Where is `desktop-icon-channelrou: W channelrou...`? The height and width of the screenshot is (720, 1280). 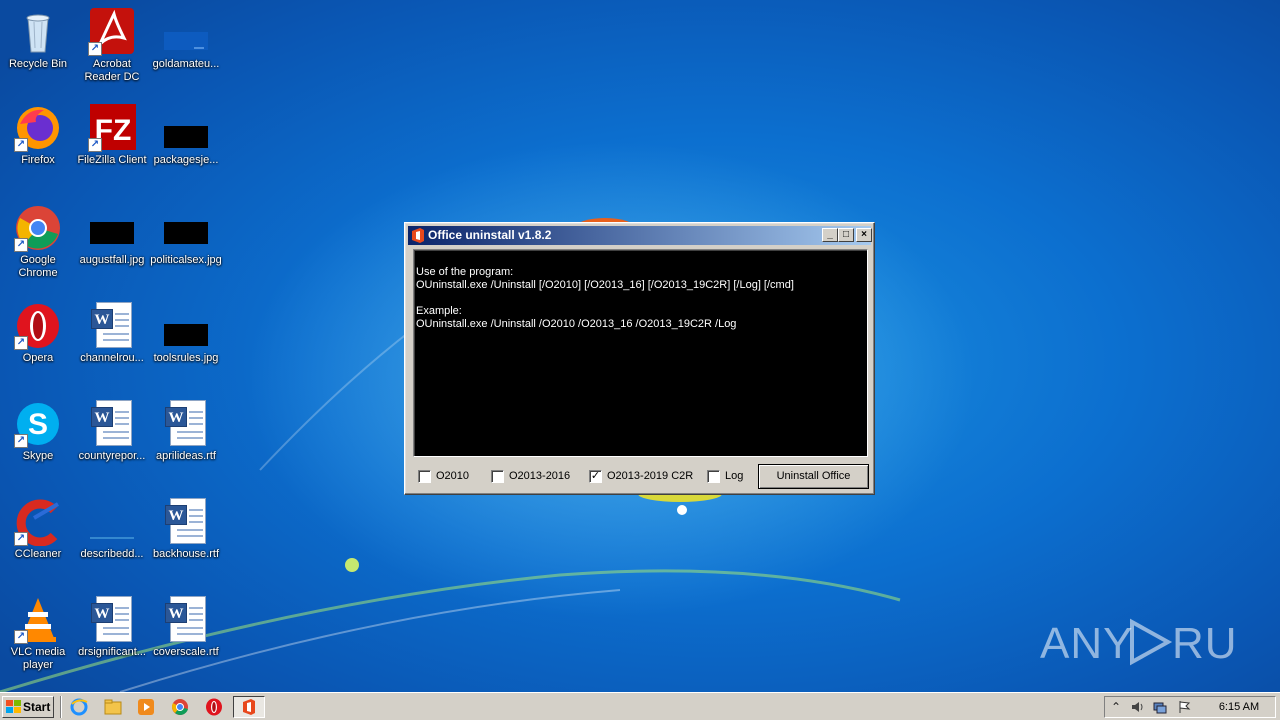 desktop-icon-channelrou: W channelrou... is located at coordinates (112, 333).